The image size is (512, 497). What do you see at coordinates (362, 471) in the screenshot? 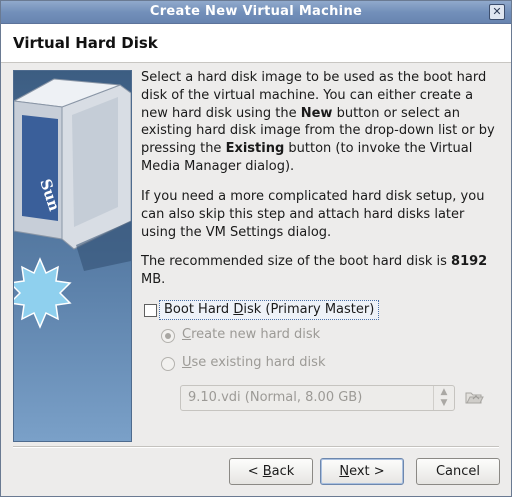
I see `next-button: Next >` at bounding box center [362, 471].